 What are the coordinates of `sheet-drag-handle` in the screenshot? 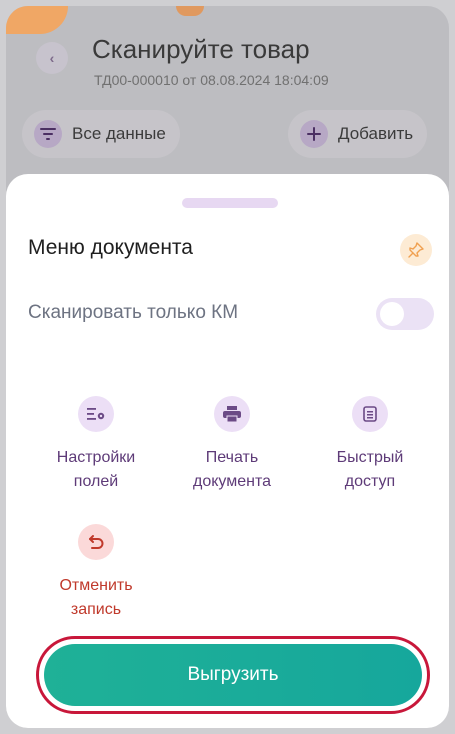 It's located at (230, 203).